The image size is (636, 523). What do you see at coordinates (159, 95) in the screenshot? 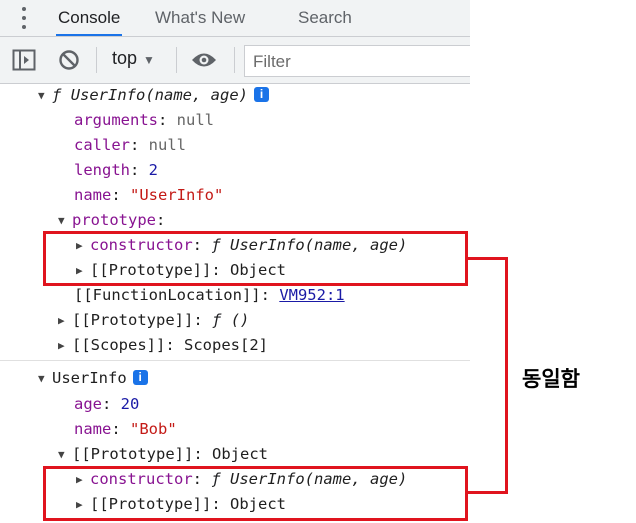
I see `function-signature: UserInfo(name, age)` at bounding box center [159, 95].